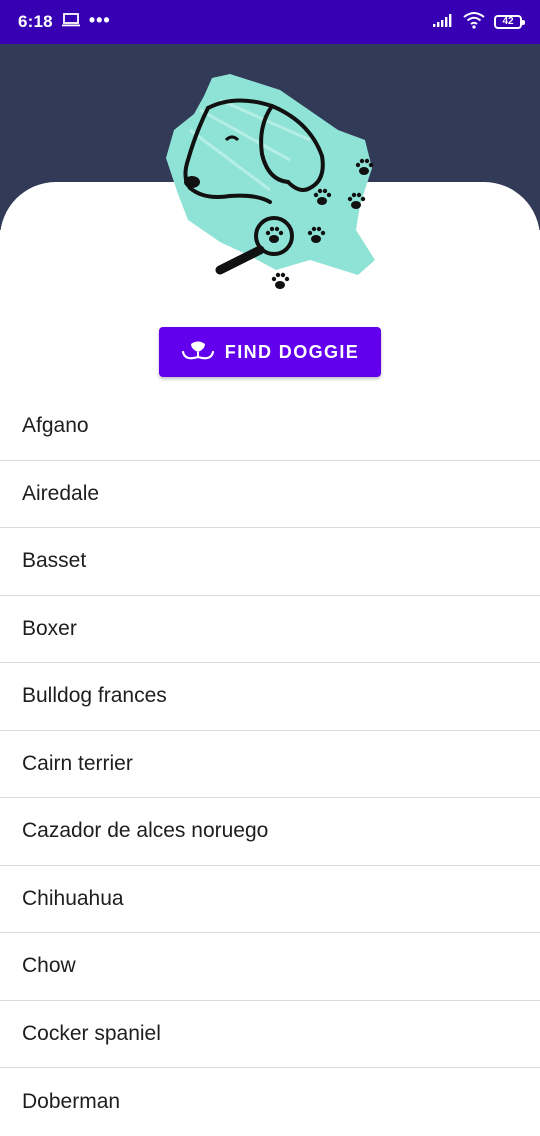 This screenshot has width=540, height=1136. What do you see at coordinates (198, 352) in the screenshot?
I see `dog-nose-icon` at bounding box center [198, 352].